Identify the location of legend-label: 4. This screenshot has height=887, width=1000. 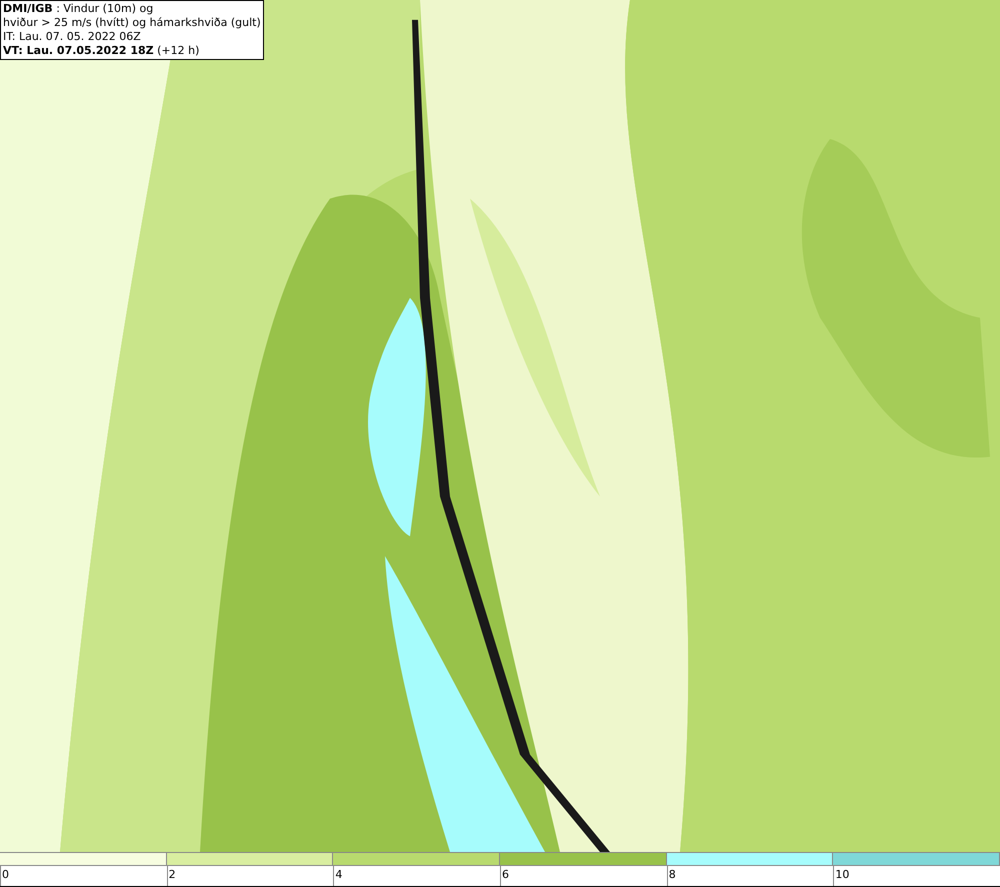
(339, 875).